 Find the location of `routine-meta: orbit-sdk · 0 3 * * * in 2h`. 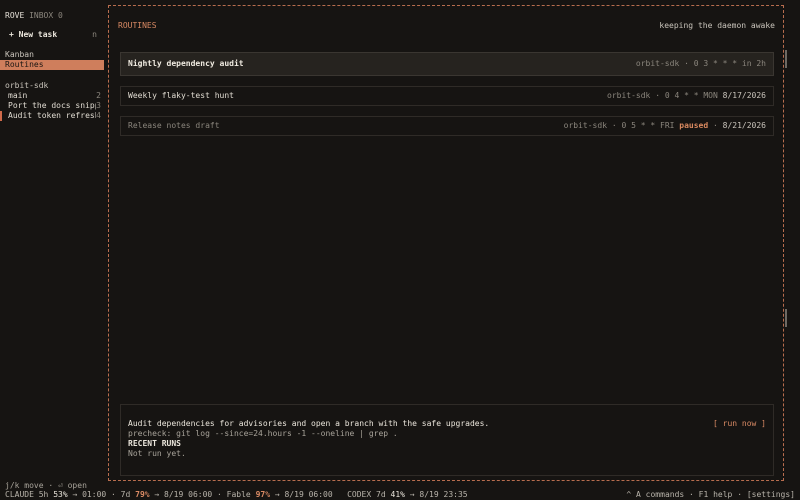

routine-meta: orbit-sdk · 0 3 * * * in 2h is located at coordinates (700, 63).